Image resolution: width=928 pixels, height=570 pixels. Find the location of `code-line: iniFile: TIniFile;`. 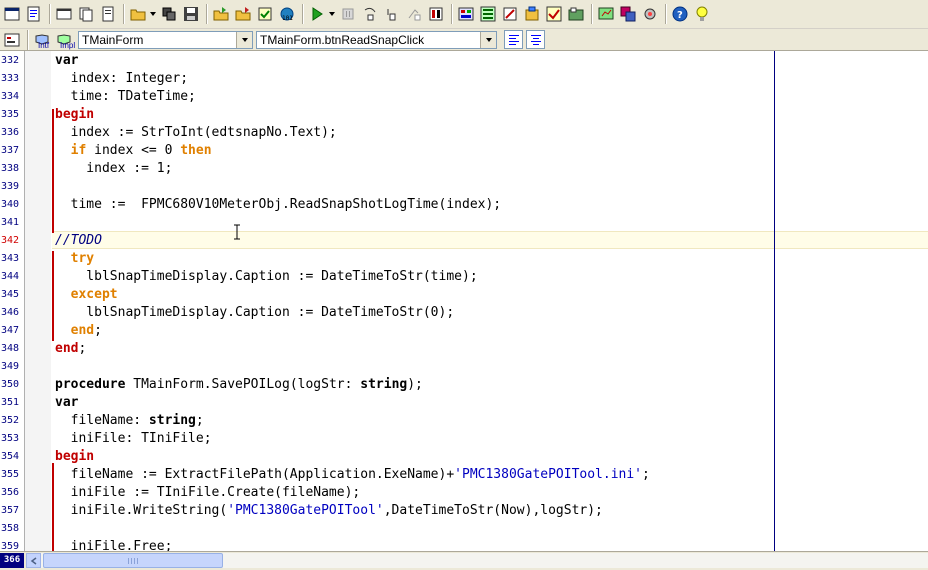

code-line: iniFile: TIniFile; is located at coordinates (133, 439).